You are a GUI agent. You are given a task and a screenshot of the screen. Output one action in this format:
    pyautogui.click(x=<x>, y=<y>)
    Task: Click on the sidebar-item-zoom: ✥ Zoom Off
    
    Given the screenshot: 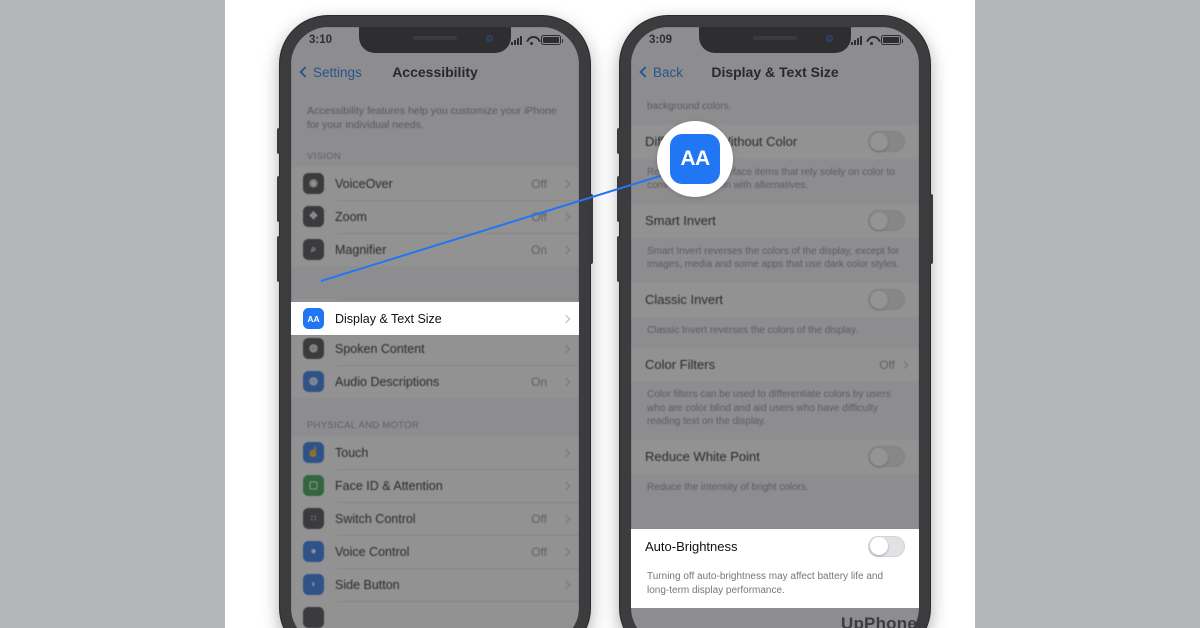 What is the action you would take?
    pyautogui.click(x=435, y=217)
    